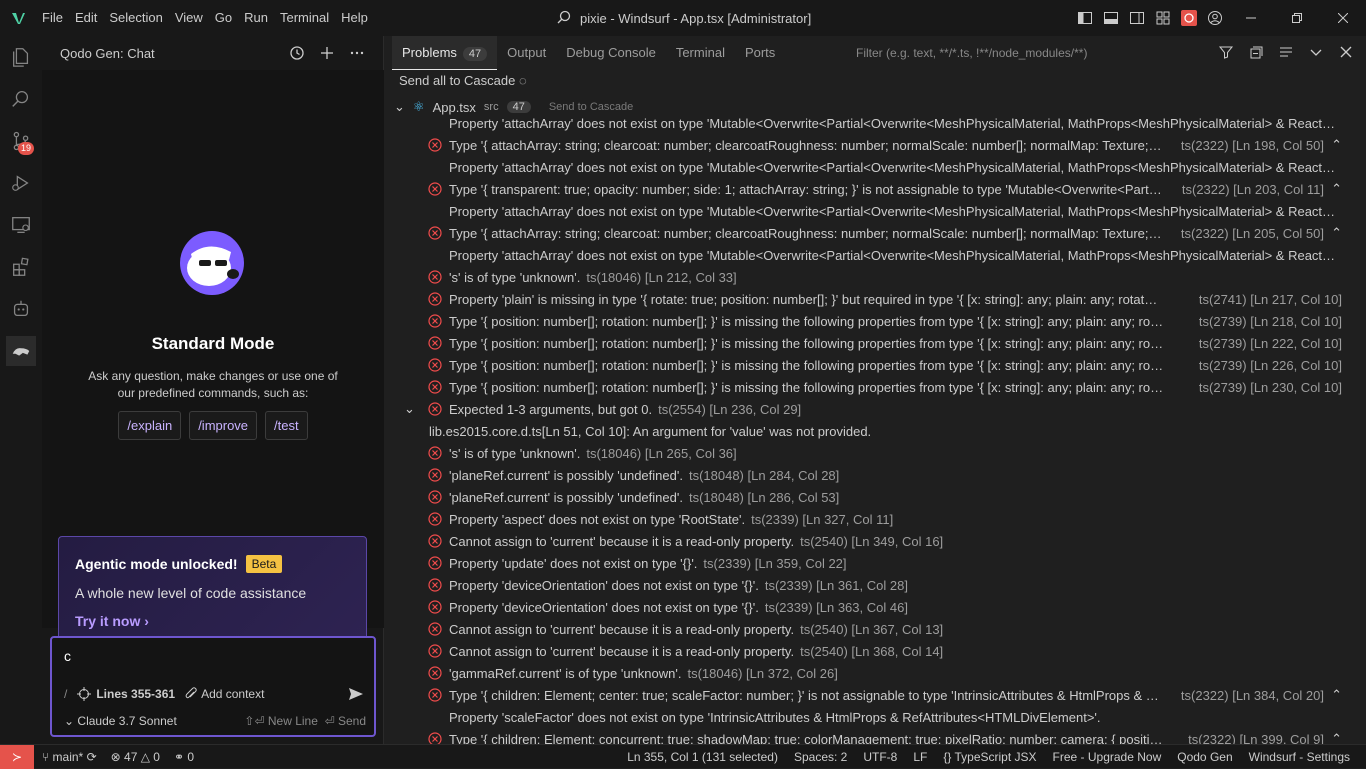  What do you see at coordinates (21, 225) in the screenshot?
I see `remote-explorer-icon` at bounding box center [21, 225].